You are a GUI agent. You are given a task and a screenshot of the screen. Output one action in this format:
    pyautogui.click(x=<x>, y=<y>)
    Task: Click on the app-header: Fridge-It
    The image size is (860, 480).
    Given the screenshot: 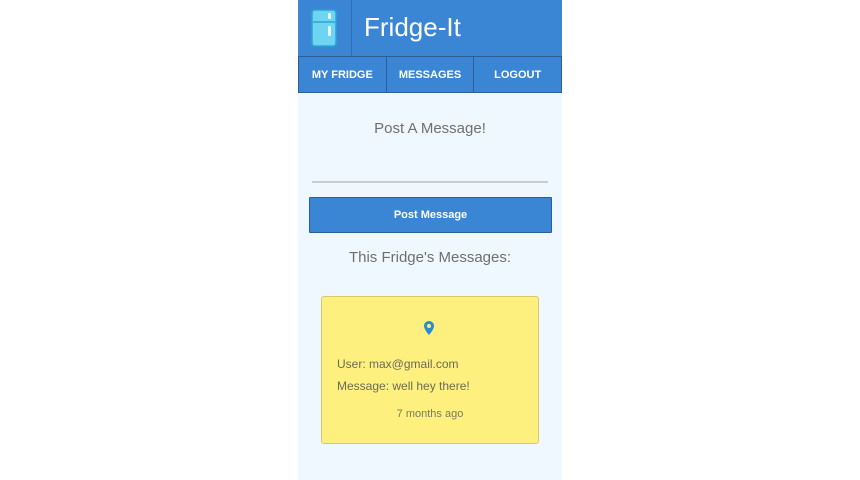 What is the action you would take?
    pyautogui.click(x=430, y=28)
    